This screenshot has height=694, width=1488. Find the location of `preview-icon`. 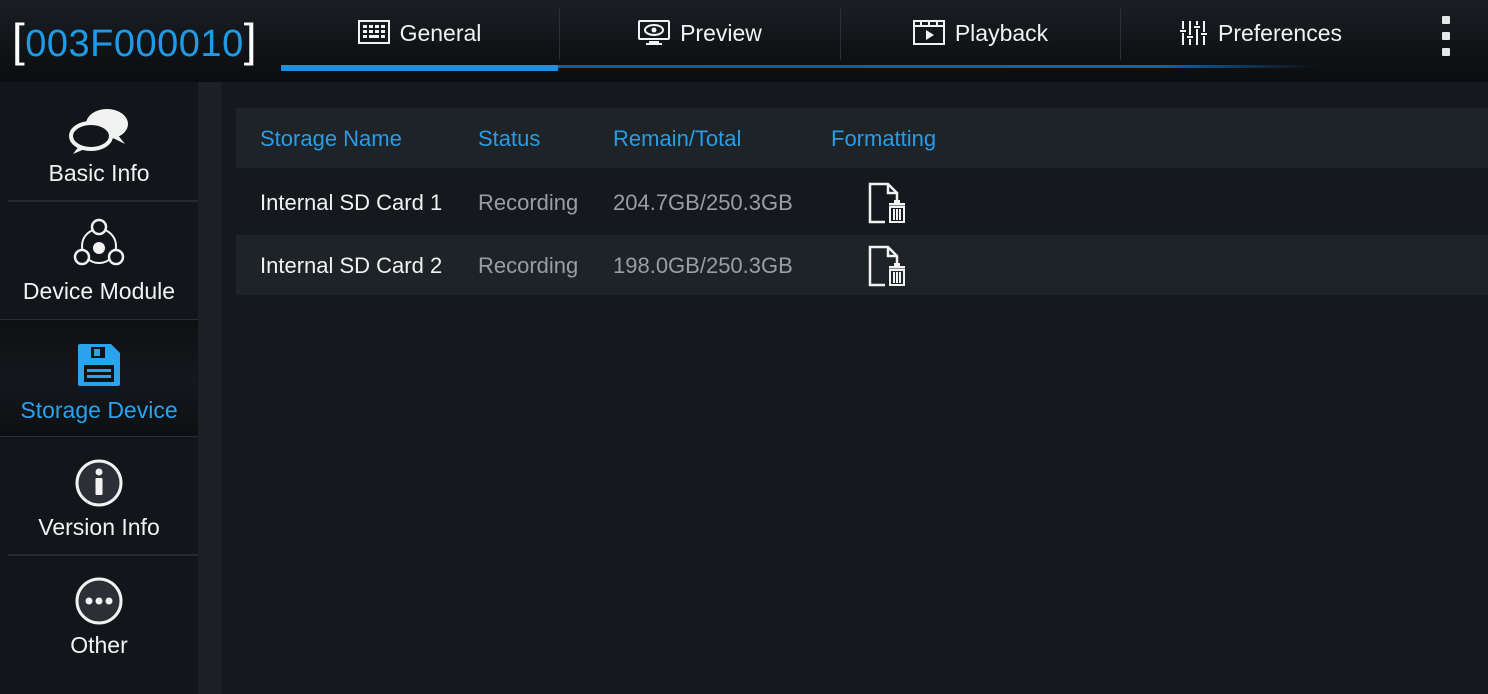

preview-icon is located at coordinates (654, 32).